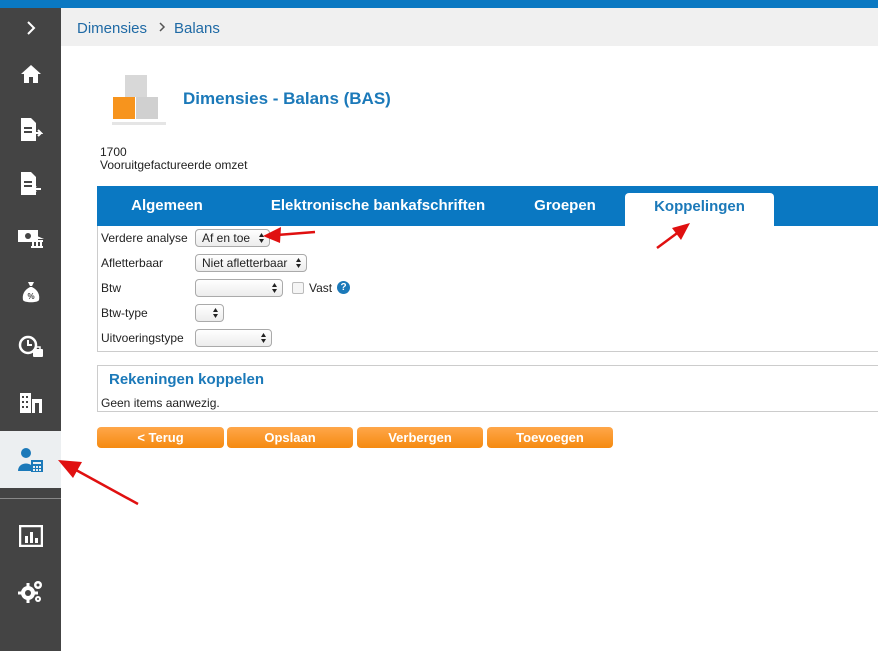  Describe the element at coordinates (239, 288) in the screenshot. I see `btw-select` at that location.